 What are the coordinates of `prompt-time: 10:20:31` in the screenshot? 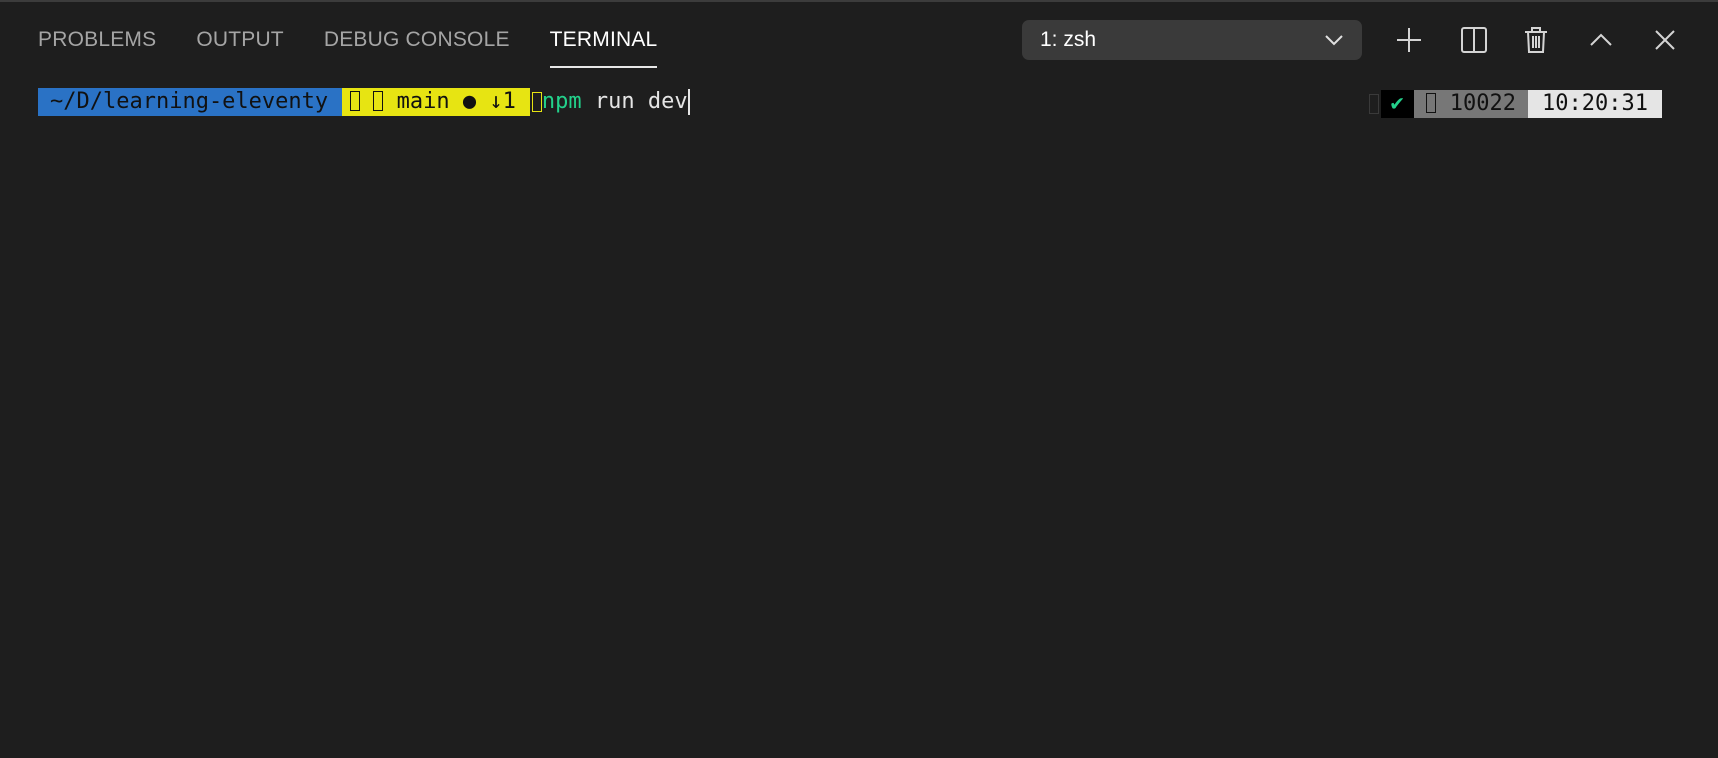 It's located at (1595, 104).